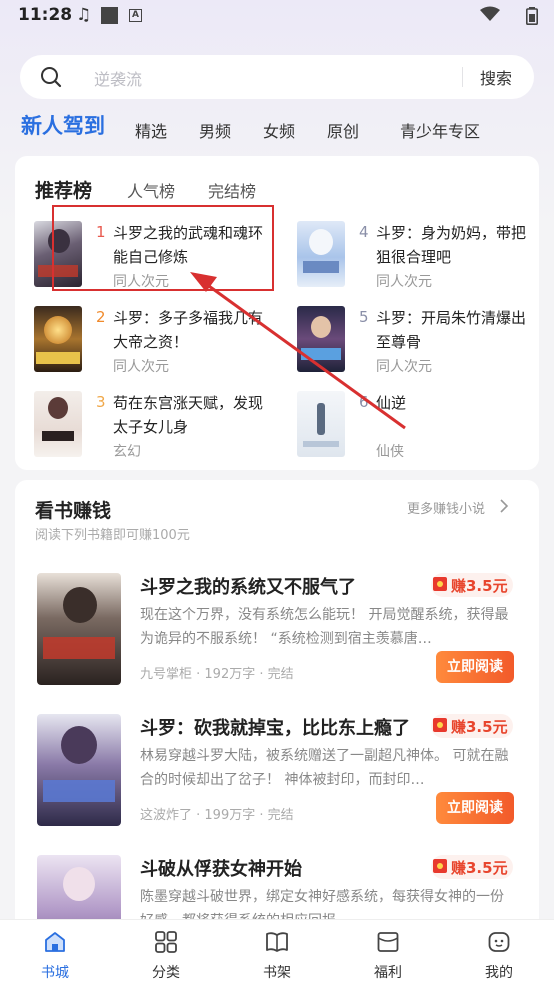  Describe the element at coordinates (55, 942) in the screenshot. I see `home-icon` at that location.